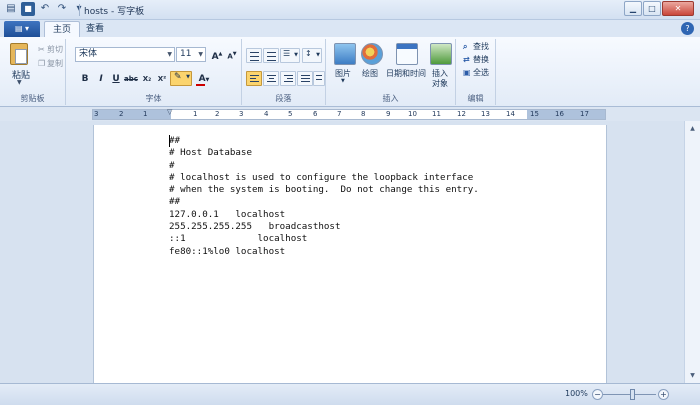  Describe the element at coordinates (481, 59) in the screenshot. I see `replace-label: 替换` at that location.